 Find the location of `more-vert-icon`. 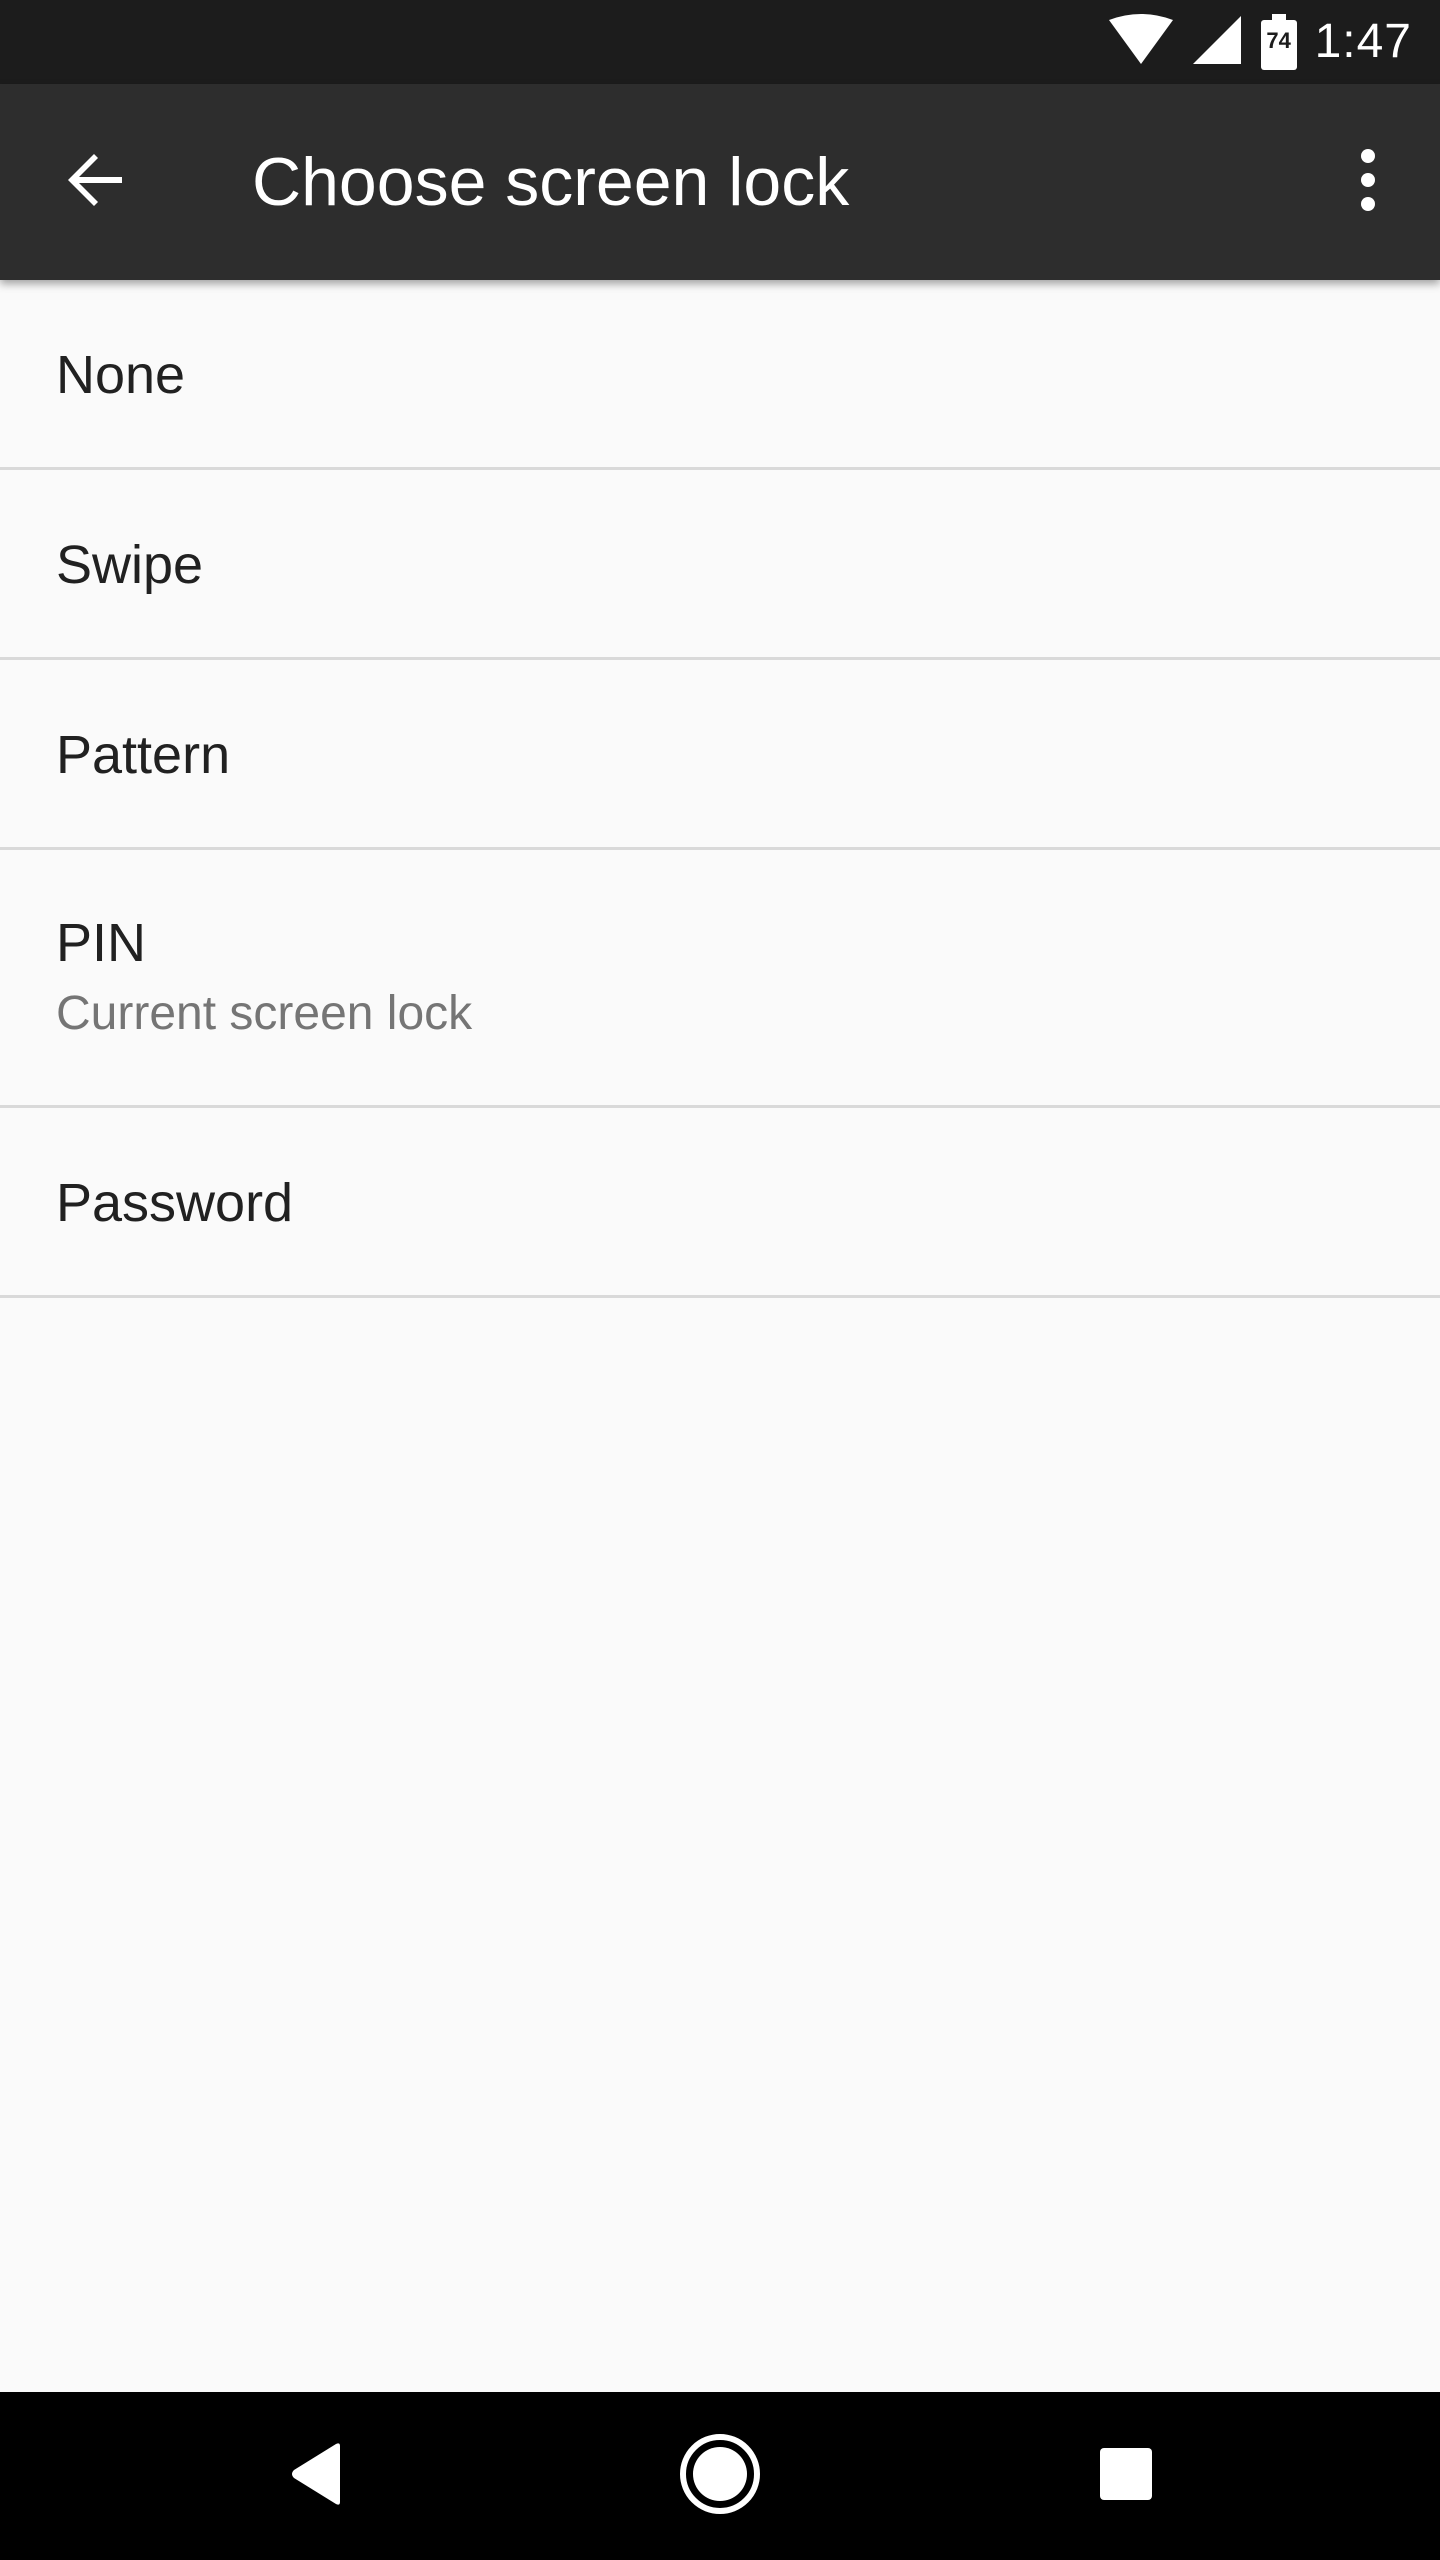

more-vert-icon is located at coordinates (1368, 182).